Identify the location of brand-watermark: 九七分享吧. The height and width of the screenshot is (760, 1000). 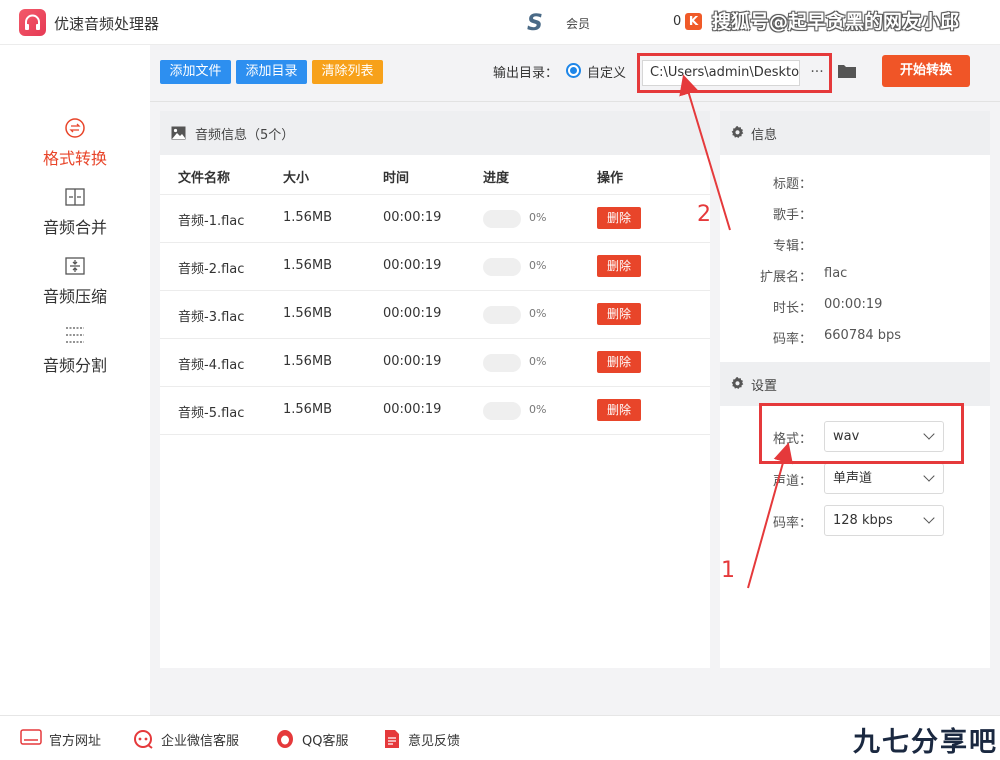
(925, 742).